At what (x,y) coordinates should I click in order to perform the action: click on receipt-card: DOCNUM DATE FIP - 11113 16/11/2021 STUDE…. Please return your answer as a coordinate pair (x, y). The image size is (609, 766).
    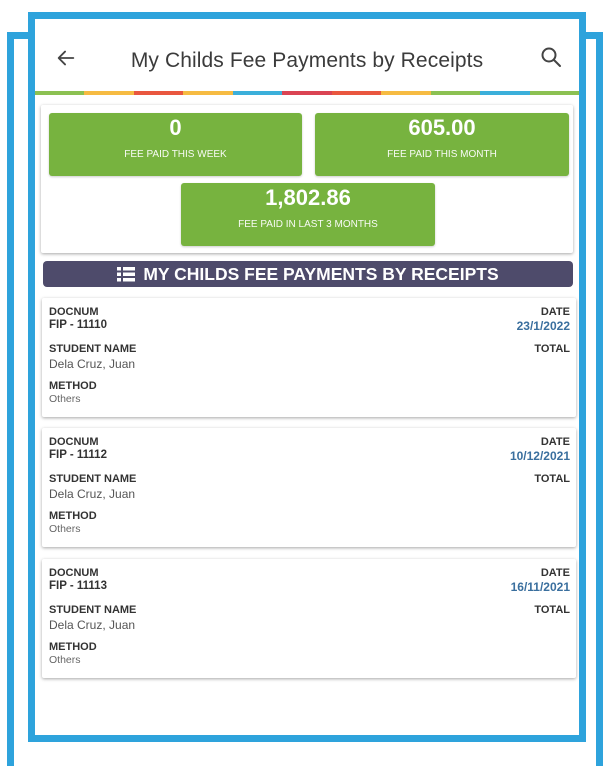
    Looking at the image, I should click on (309, 618).